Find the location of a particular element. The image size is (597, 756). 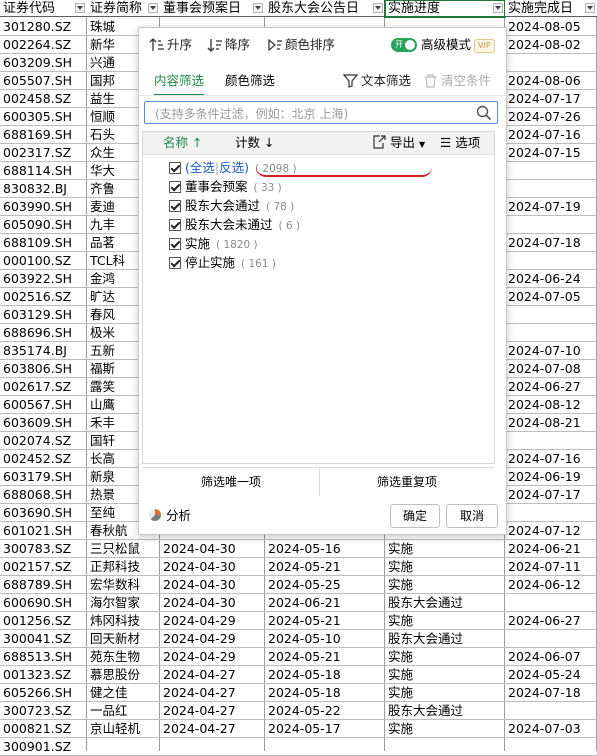

column-header: 实施进度 is located at coordinates (445, 9).